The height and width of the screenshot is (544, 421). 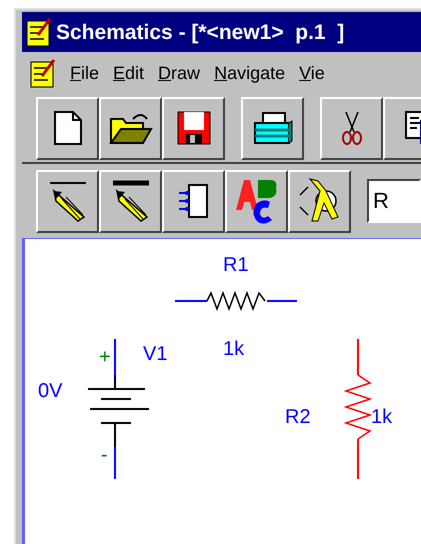 I want to click on menu-item: Edit, so click(x=128, y=73).